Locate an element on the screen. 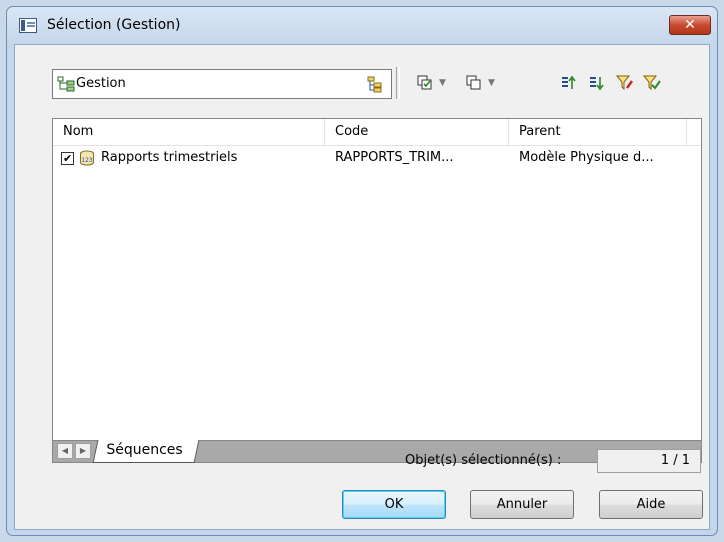 This screenshot has width=724, height=542. select-all-icon is located at coordinates (424, 82).